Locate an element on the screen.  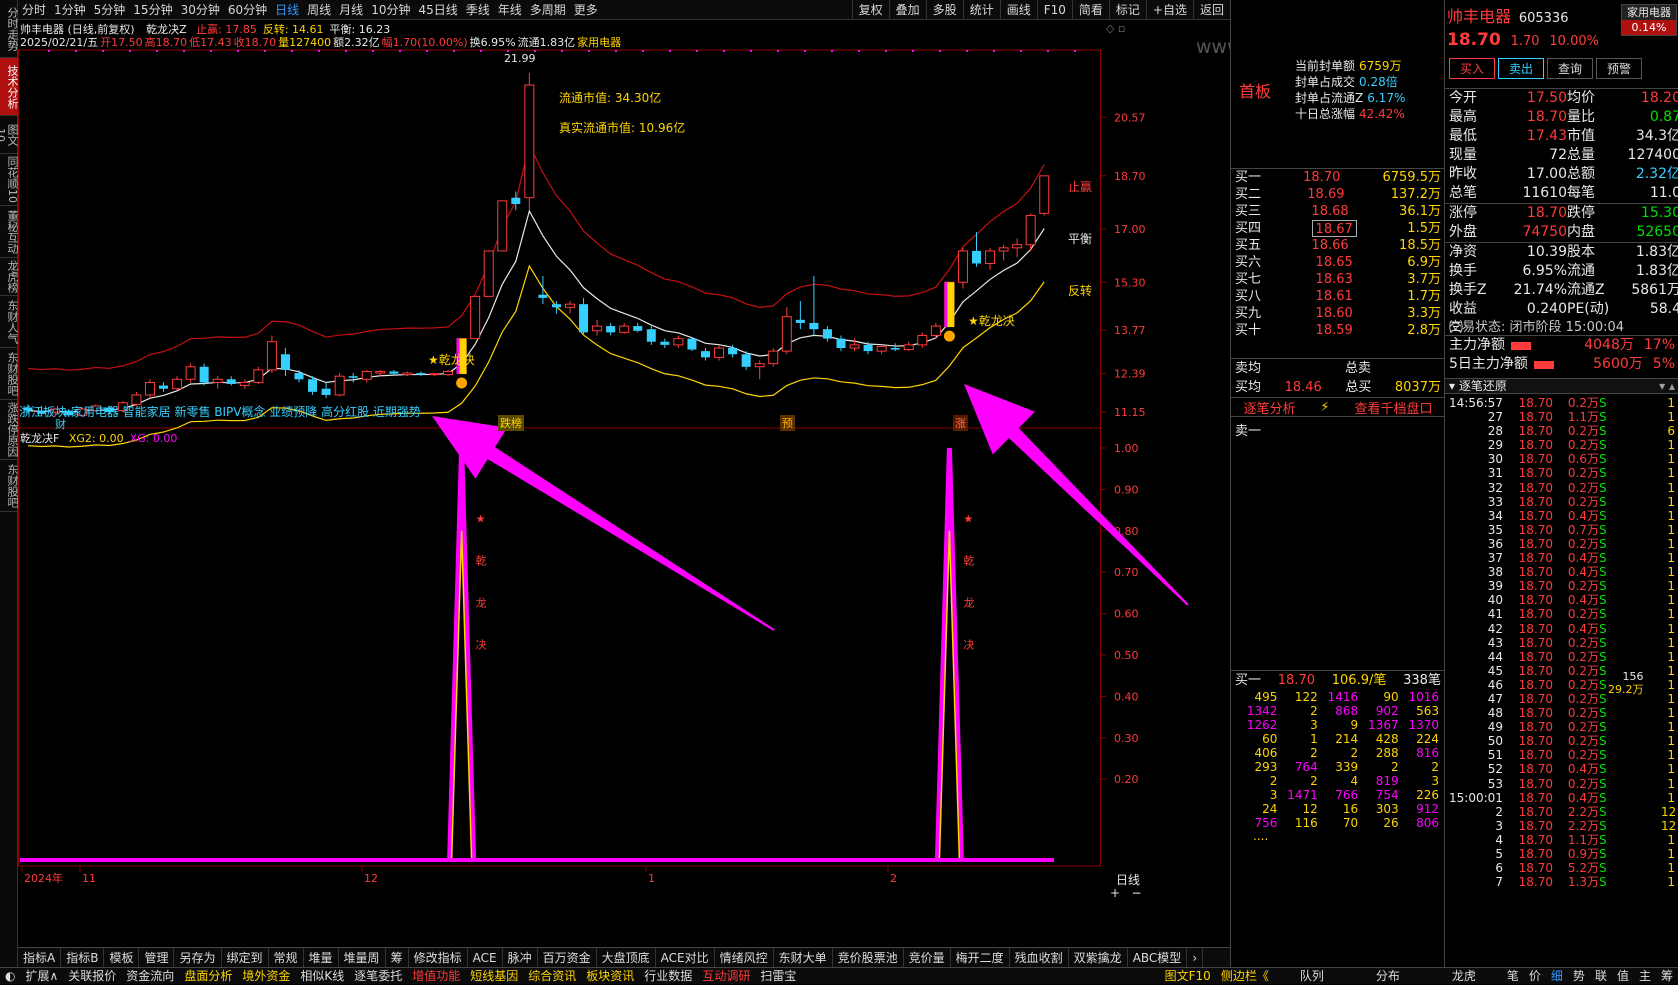
period-tab-5: 60分钟 is located at coordinates (247, 9).